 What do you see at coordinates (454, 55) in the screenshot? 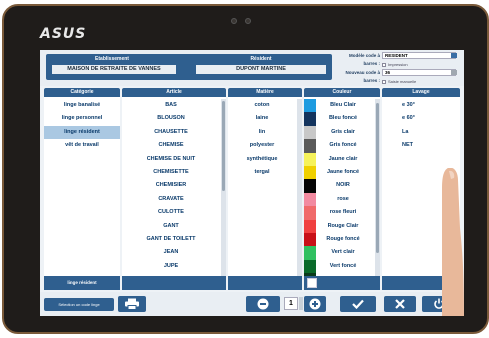
I see `chevron-down-icon` at bounding box center [454, 55].